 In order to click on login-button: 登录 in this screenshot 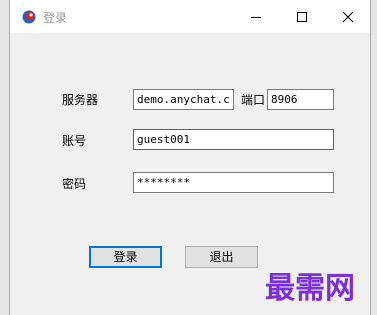, I will do `click(125, 257)`.